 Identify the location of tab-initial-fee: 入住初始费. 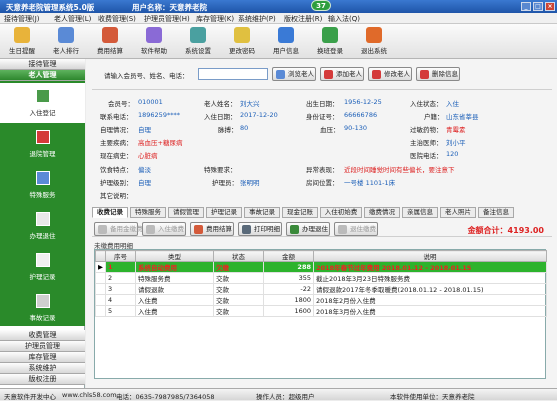
(341, 212).